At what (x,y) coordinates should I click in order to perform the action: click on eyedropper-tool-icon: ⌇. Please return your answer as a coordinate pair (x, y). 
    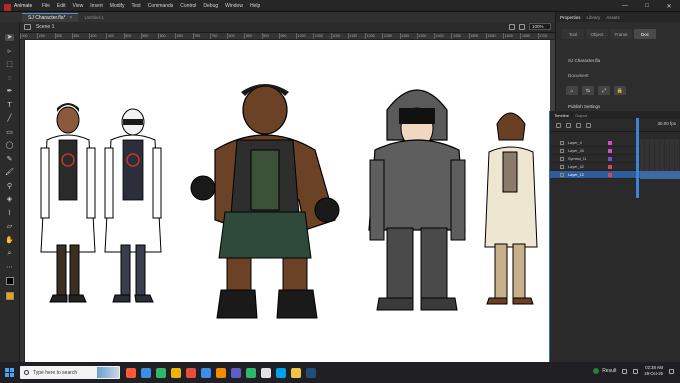
    Looking at the image, I should click on (9, 213).